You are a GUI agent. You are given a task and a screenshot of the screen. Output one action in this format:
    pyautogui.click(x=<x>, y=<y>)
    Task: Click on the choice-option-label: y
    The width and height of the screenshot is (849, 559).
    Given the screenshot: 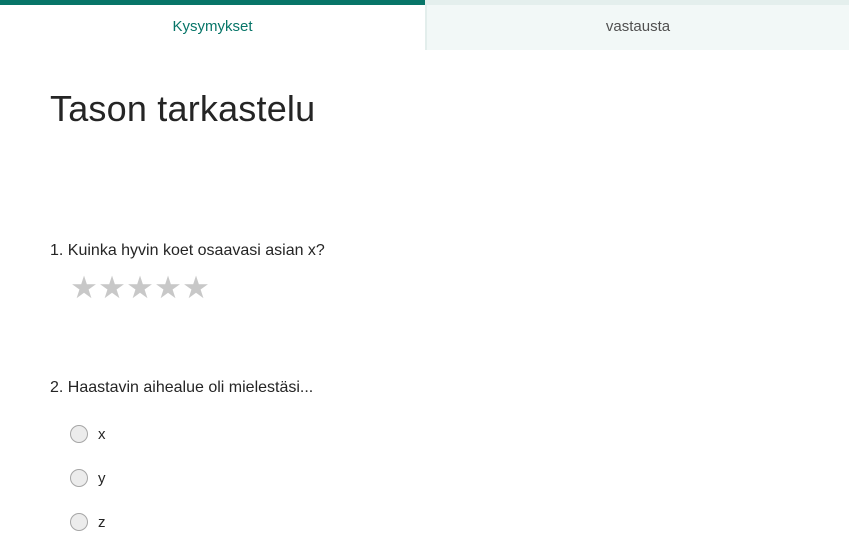 What is the action you would take?
    pyautogui.click(x=102, y=478)
    